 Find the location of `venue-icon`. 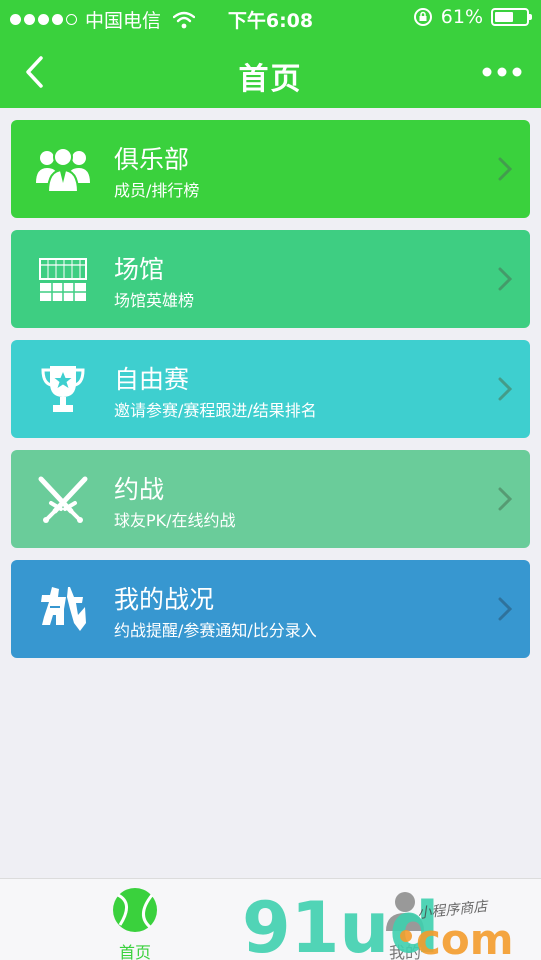

venue-icon is located at coordinates (63, 279).